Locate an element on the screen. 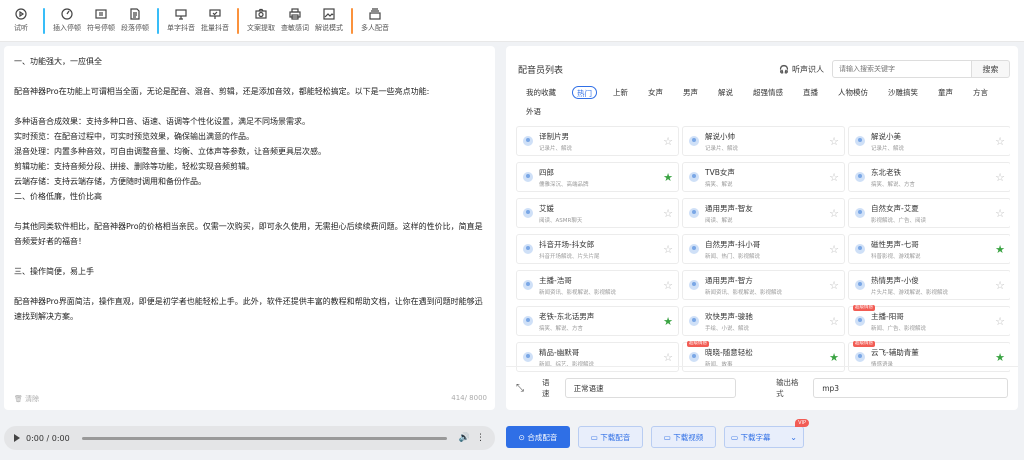  category-tab: 沙雕搞笑 is located at coordinates (903, 92).